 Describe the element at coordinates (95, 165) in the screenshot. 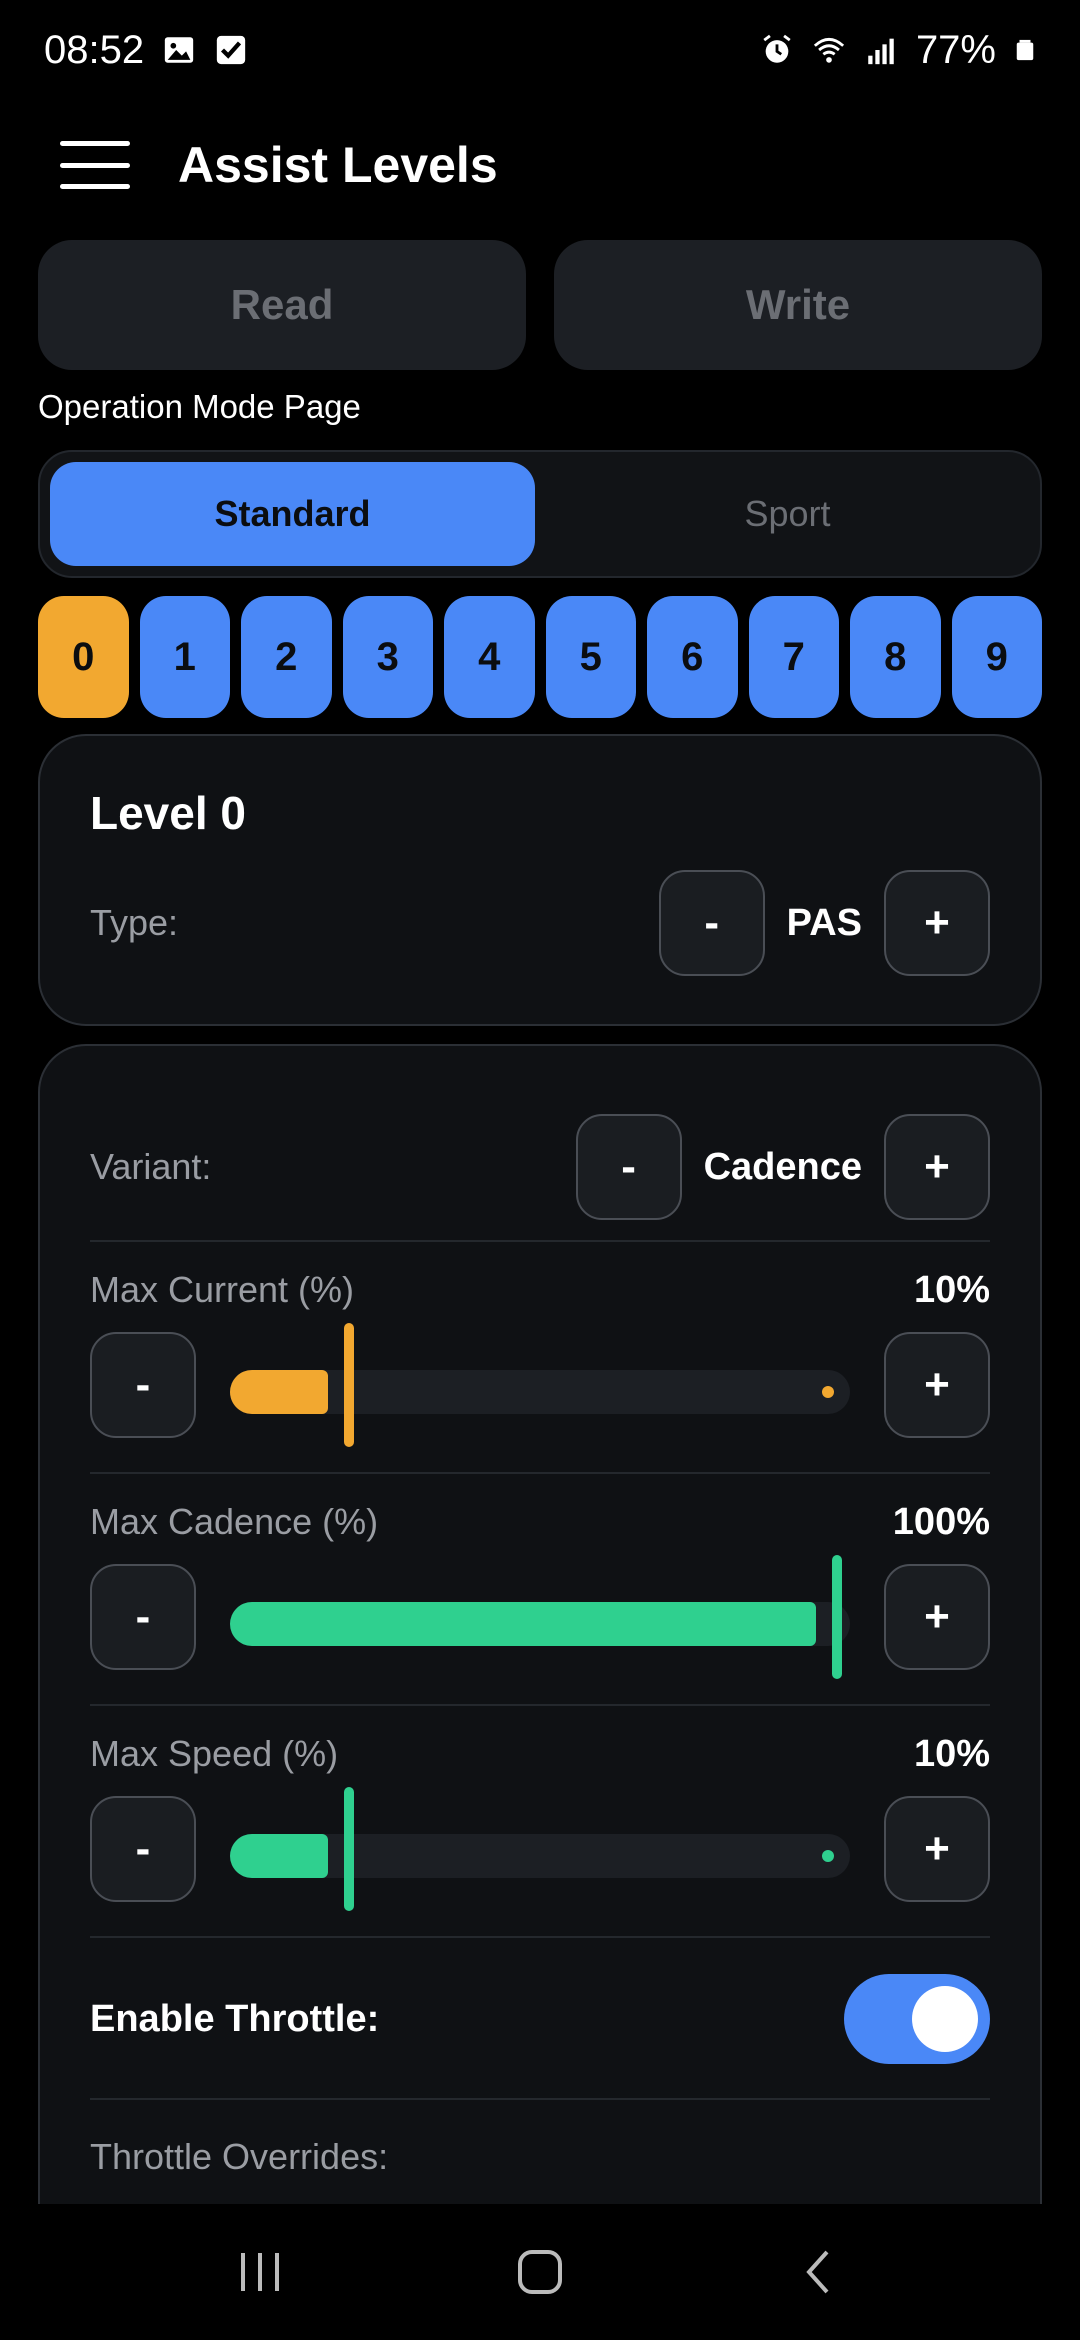

I see `menu-icon` at that location.